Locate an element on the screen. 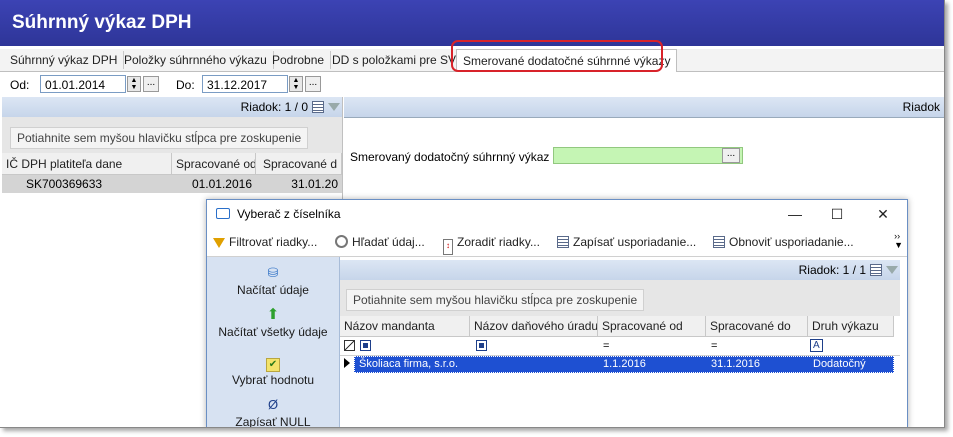  cell-mandant: Školiaca firma, s.r.o. is located at coordinates (409, 364).